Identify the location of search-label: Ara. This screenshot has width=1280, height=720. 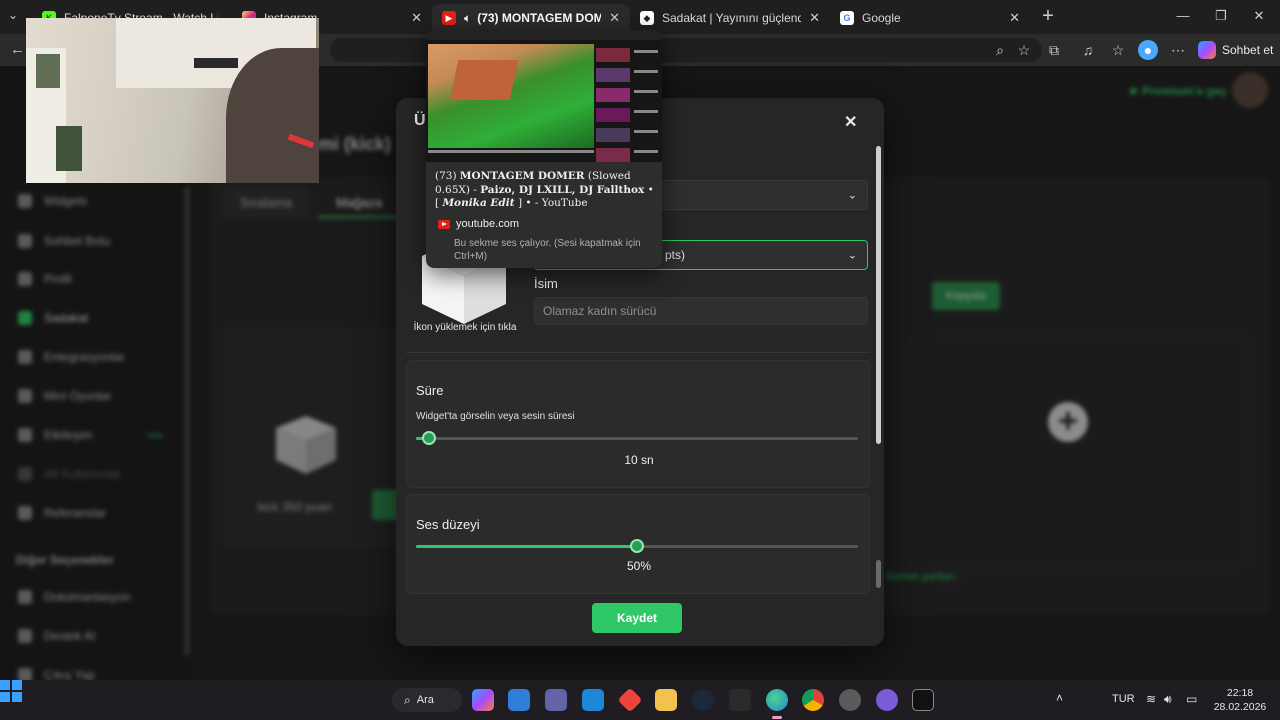
(425, 700).